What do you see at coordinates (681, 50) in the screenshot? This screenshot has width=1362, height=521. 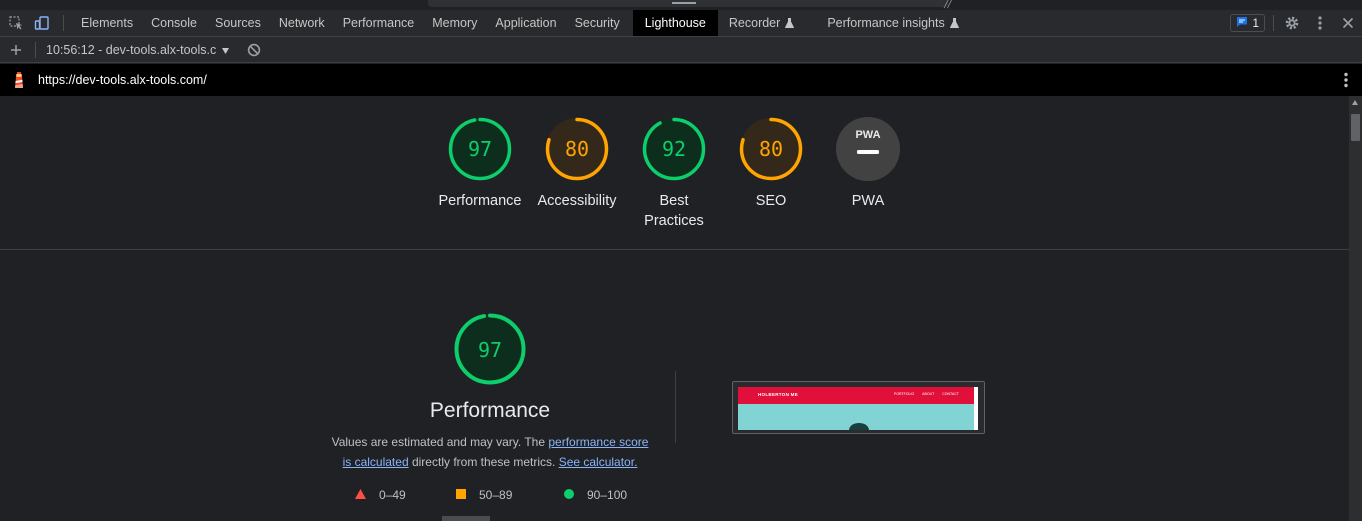 I see `lighthouse-report-bar: 10:56:12 - dev-tools.alx-tools.c` at bounding box center [681, 50].